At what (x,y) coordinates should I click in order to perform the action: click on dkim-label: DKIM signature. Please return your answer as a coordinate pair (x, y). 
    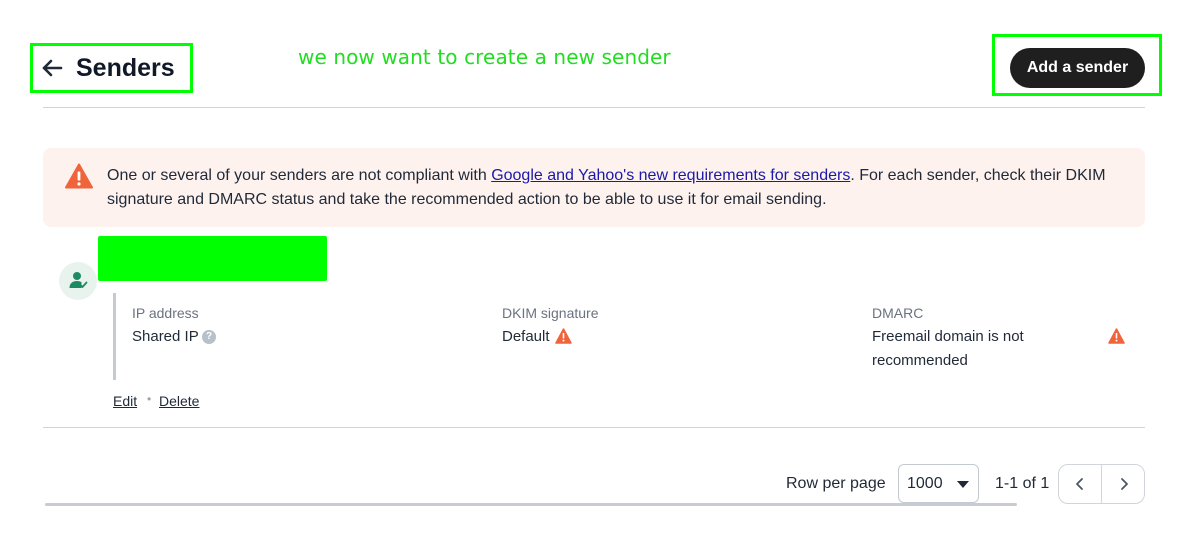
    Looking at the image, I should click on (550, 313).